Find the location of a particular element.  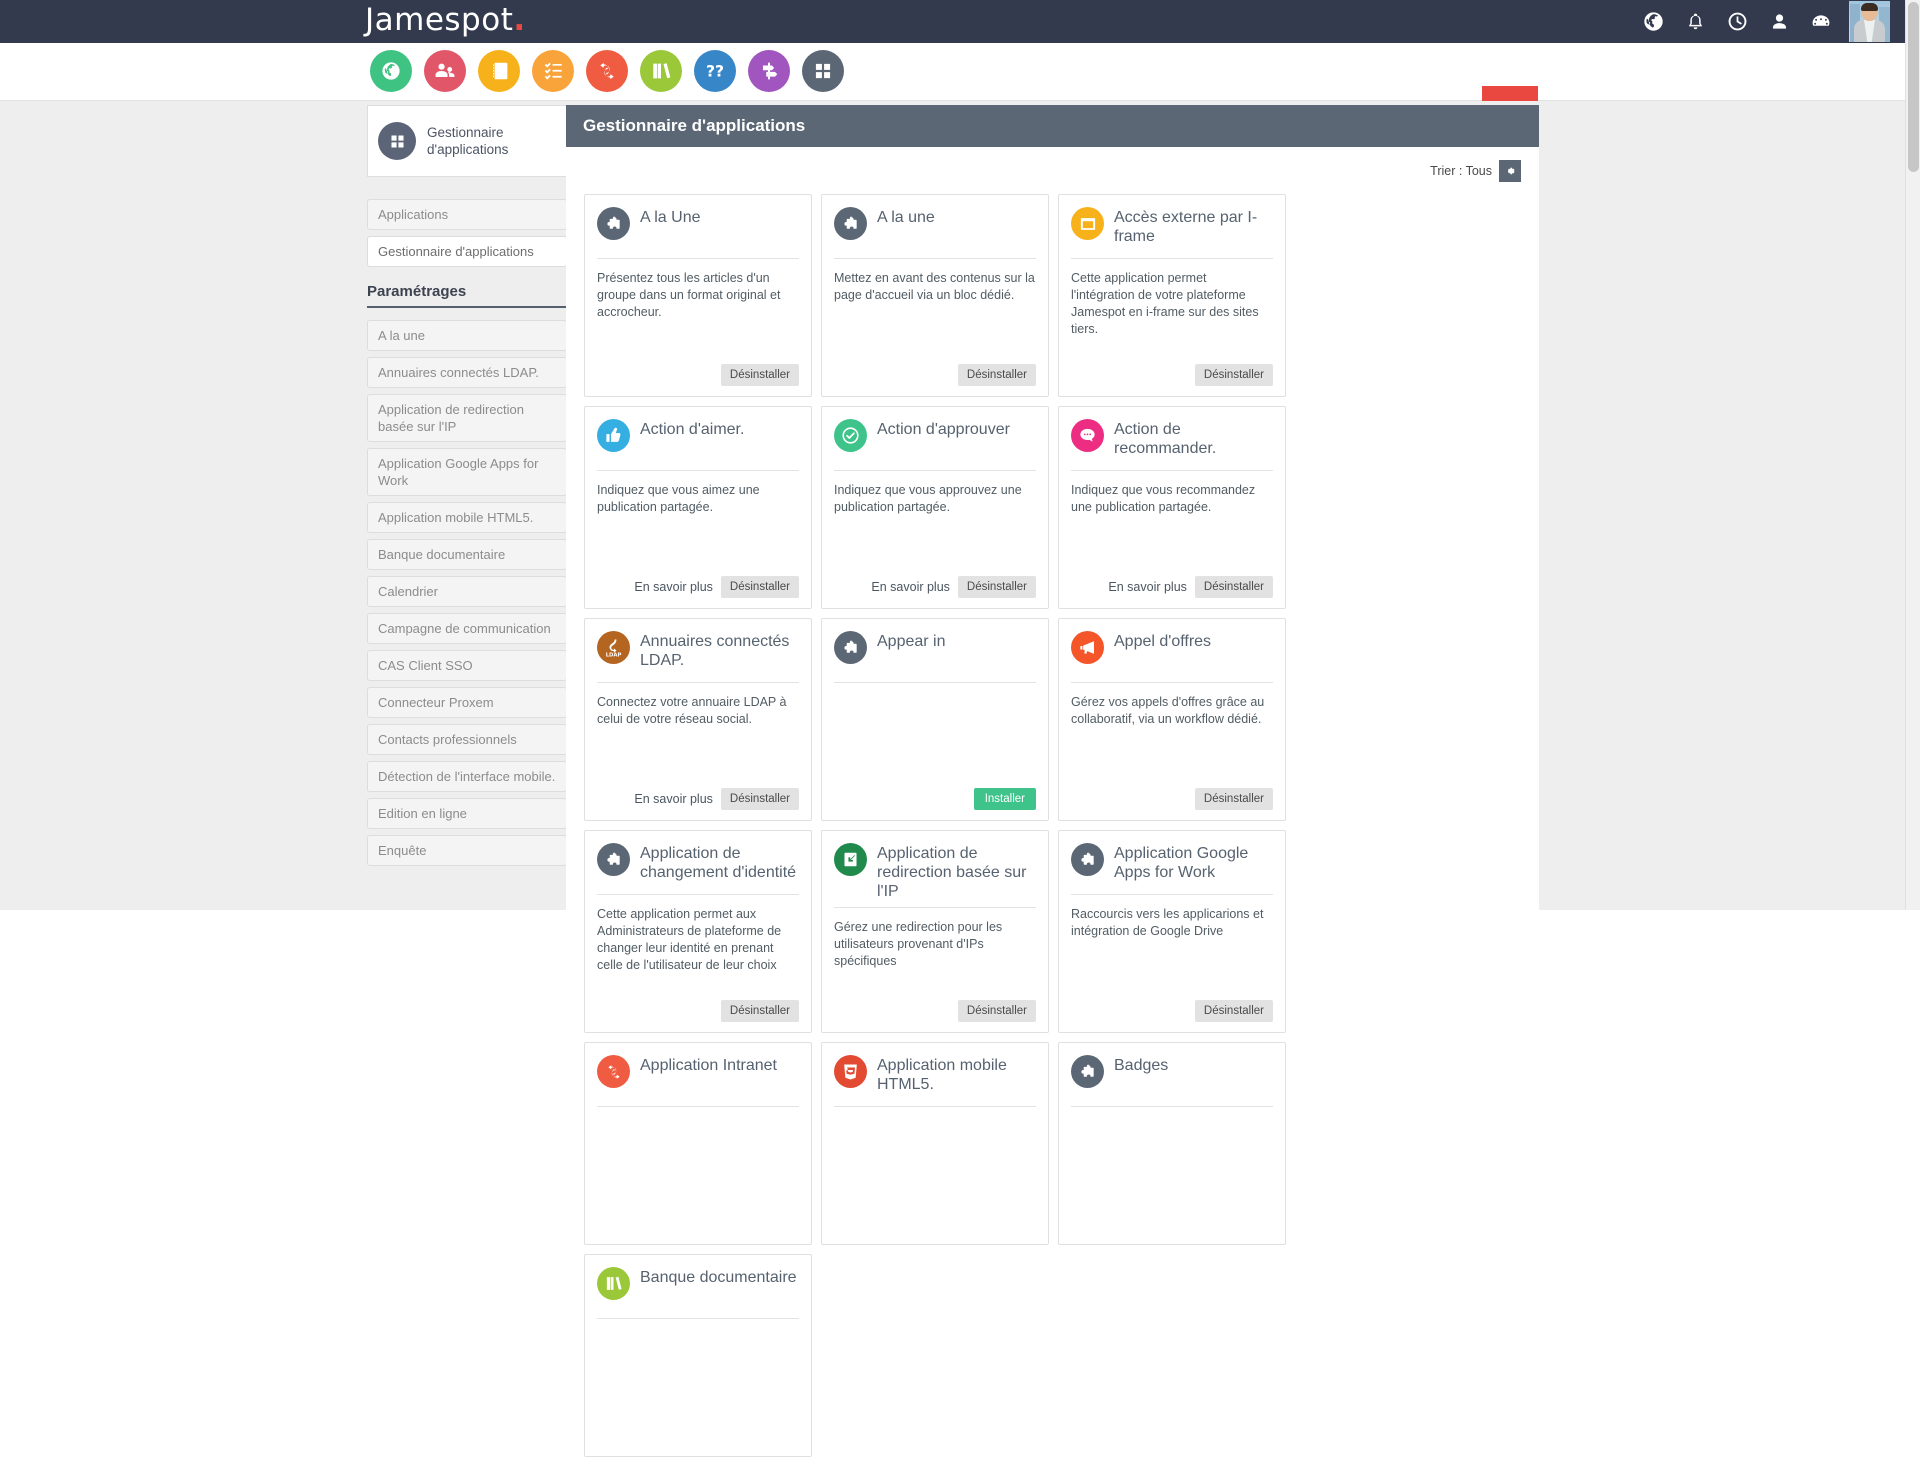

app-card-title: Annuaires connectés LDAP. is located at coordinates (719, 650).